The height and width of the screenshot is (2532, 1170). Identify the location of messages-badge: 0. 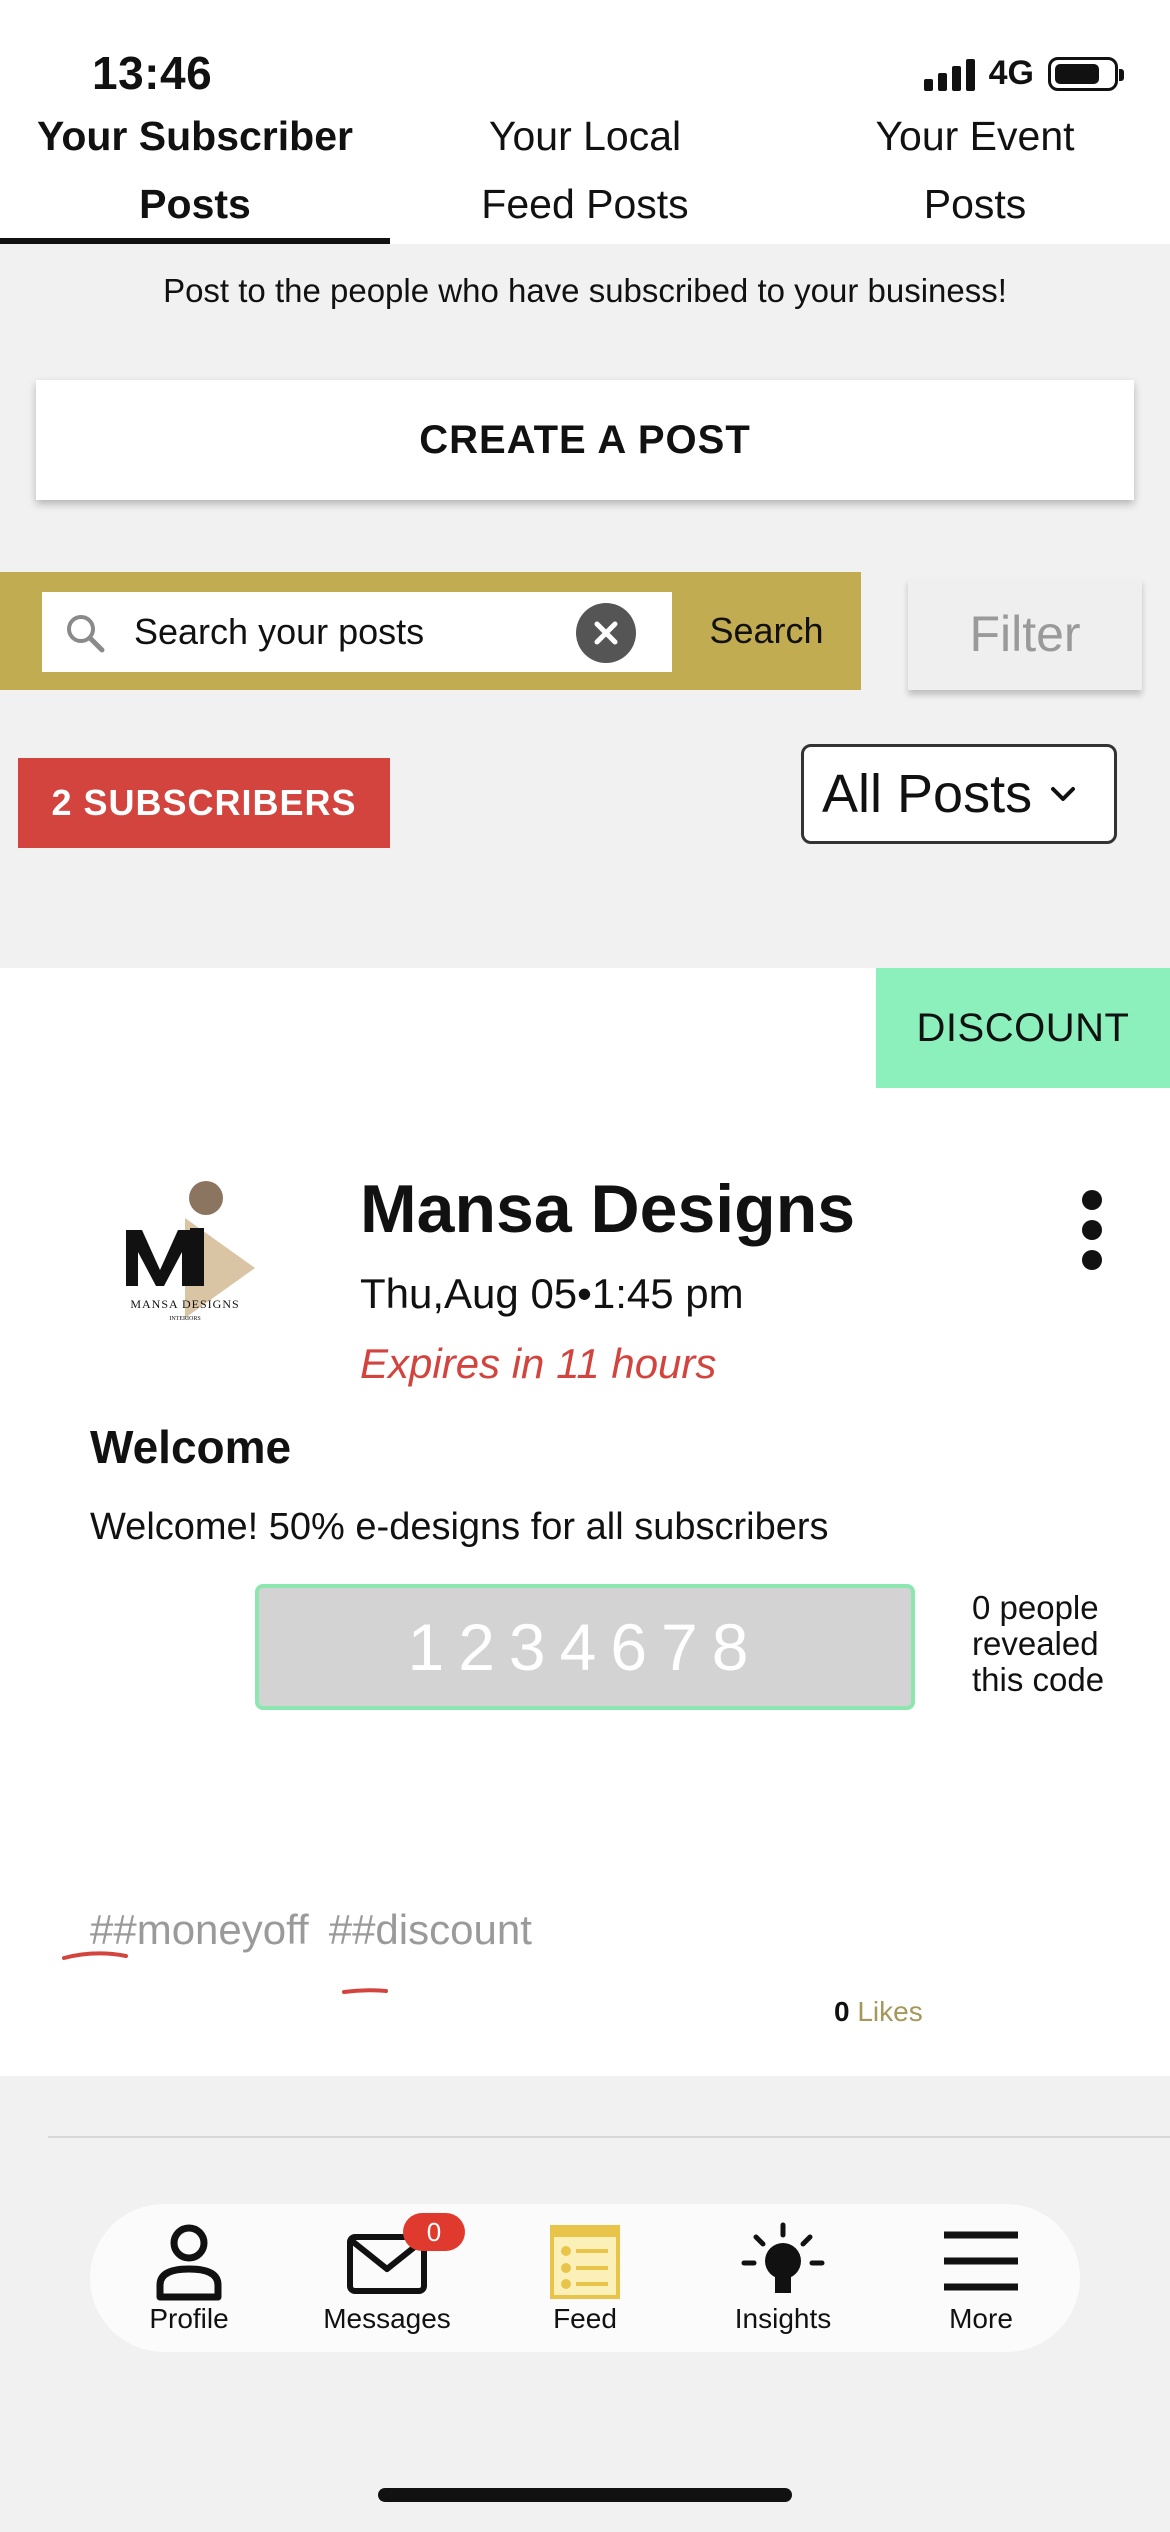
(434, 2232).